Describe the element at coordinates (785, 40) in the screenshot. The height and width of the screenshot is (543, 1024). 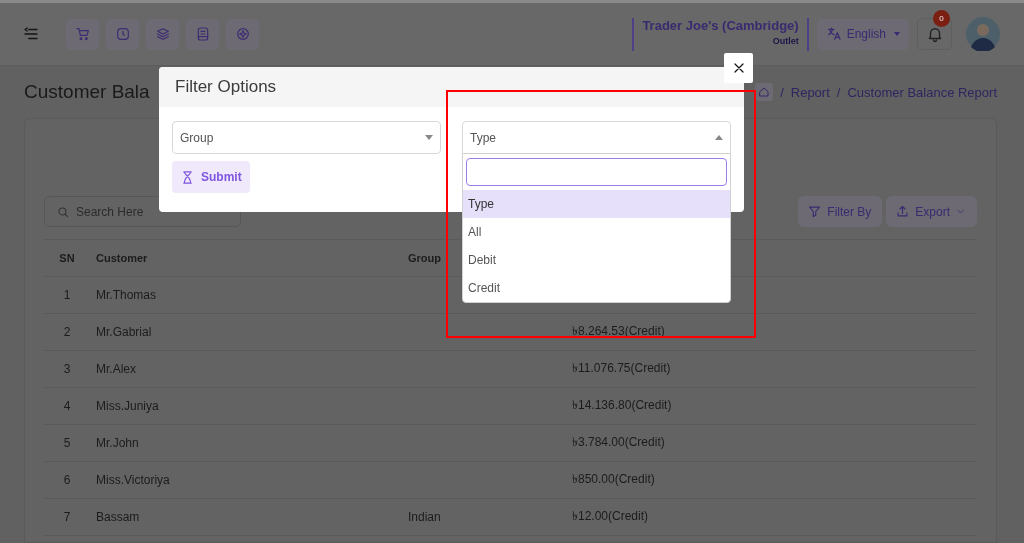
I see `store-type: Outlet` at that location.